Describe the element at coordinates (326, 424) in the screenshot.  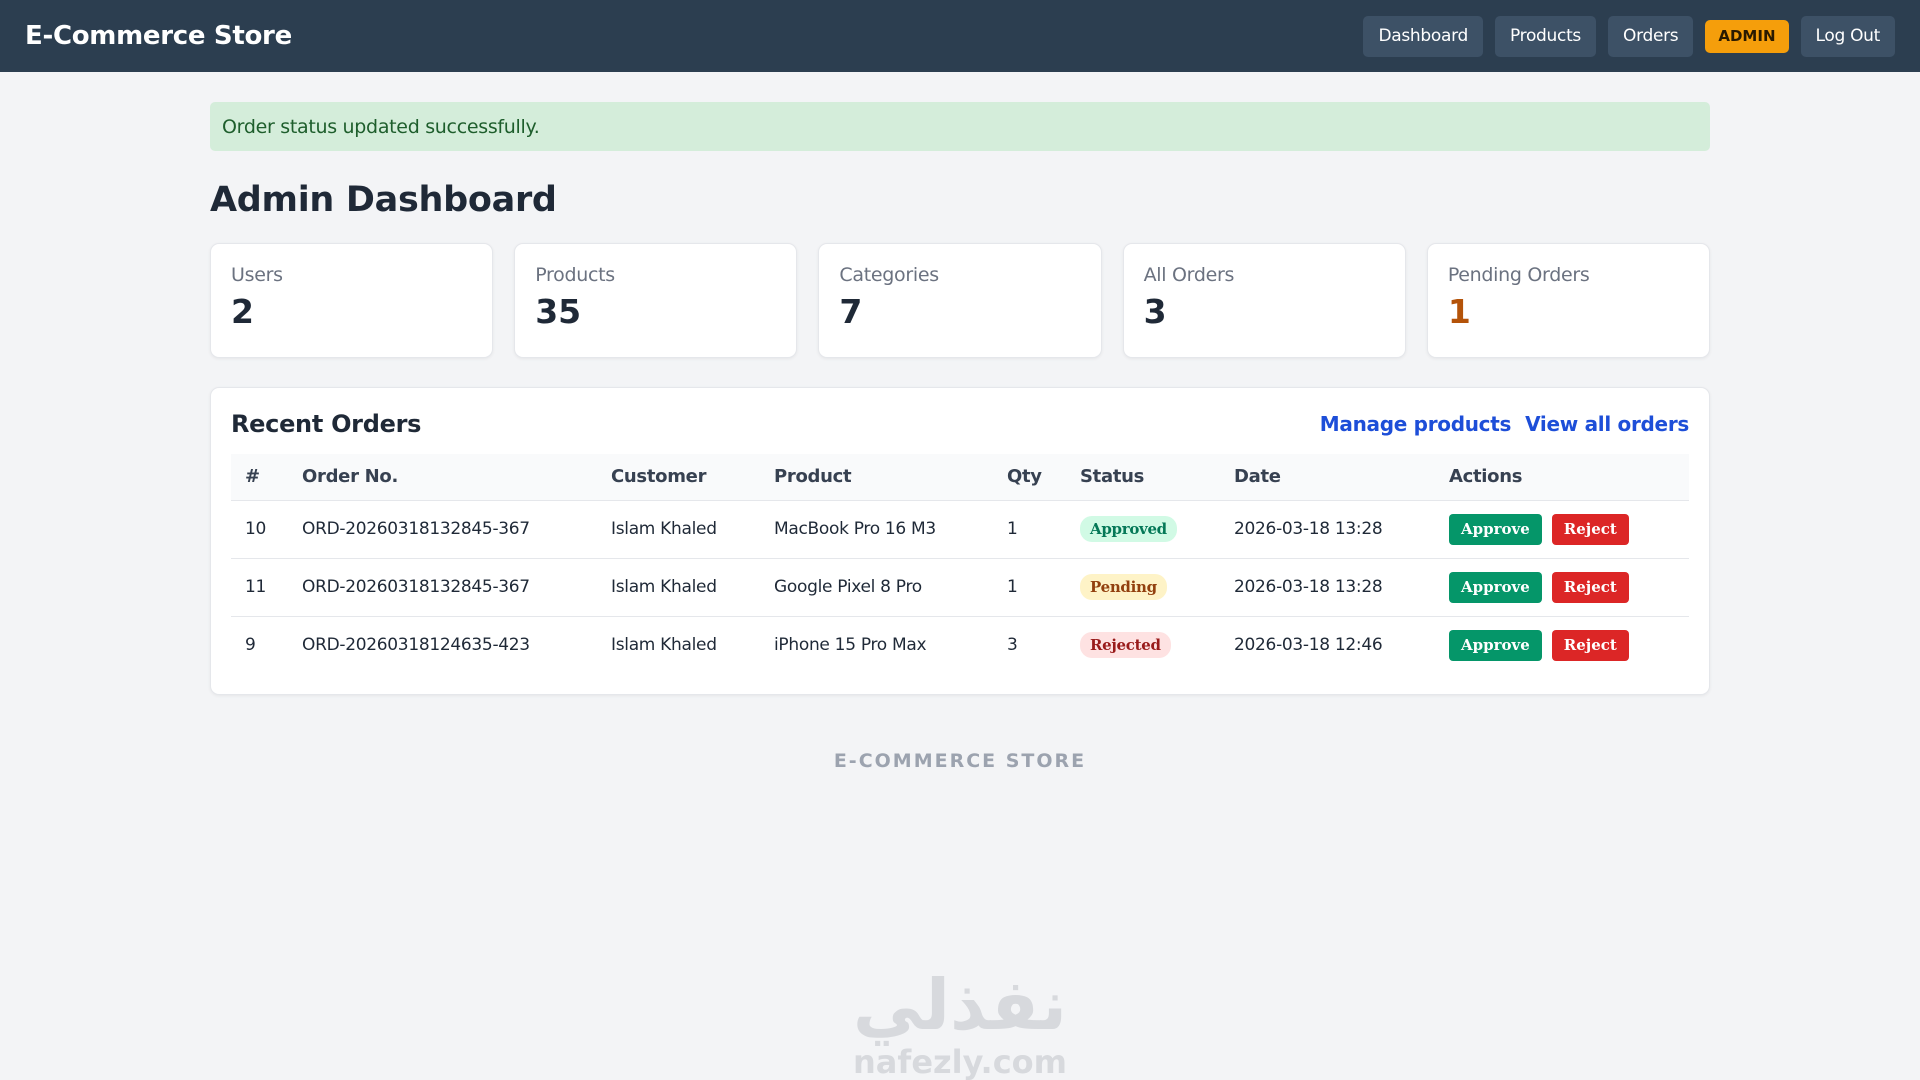
I see `panel-title: Recent Orders` at that location.